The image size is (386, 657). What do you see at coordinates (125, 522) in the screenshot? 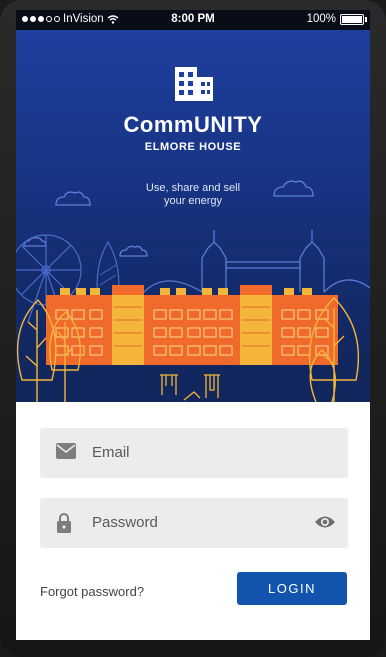
I see `password-placeholder: Password` at bounding box center [125, 522].